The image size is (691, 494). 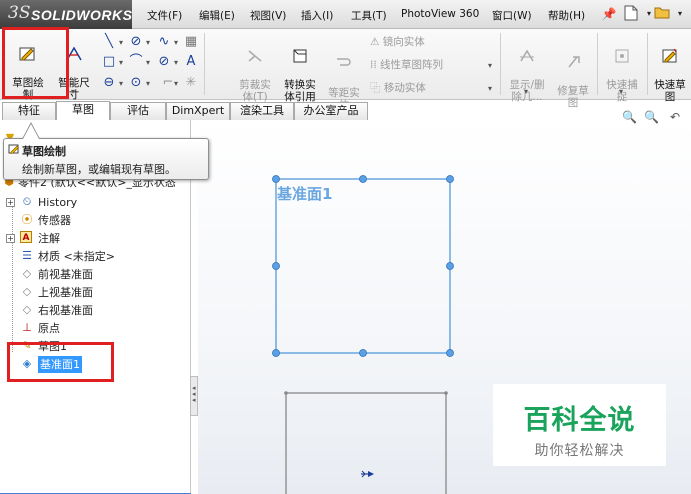 I want to click on tab-office-products: 办公室产品, so click(x=331, y=111).